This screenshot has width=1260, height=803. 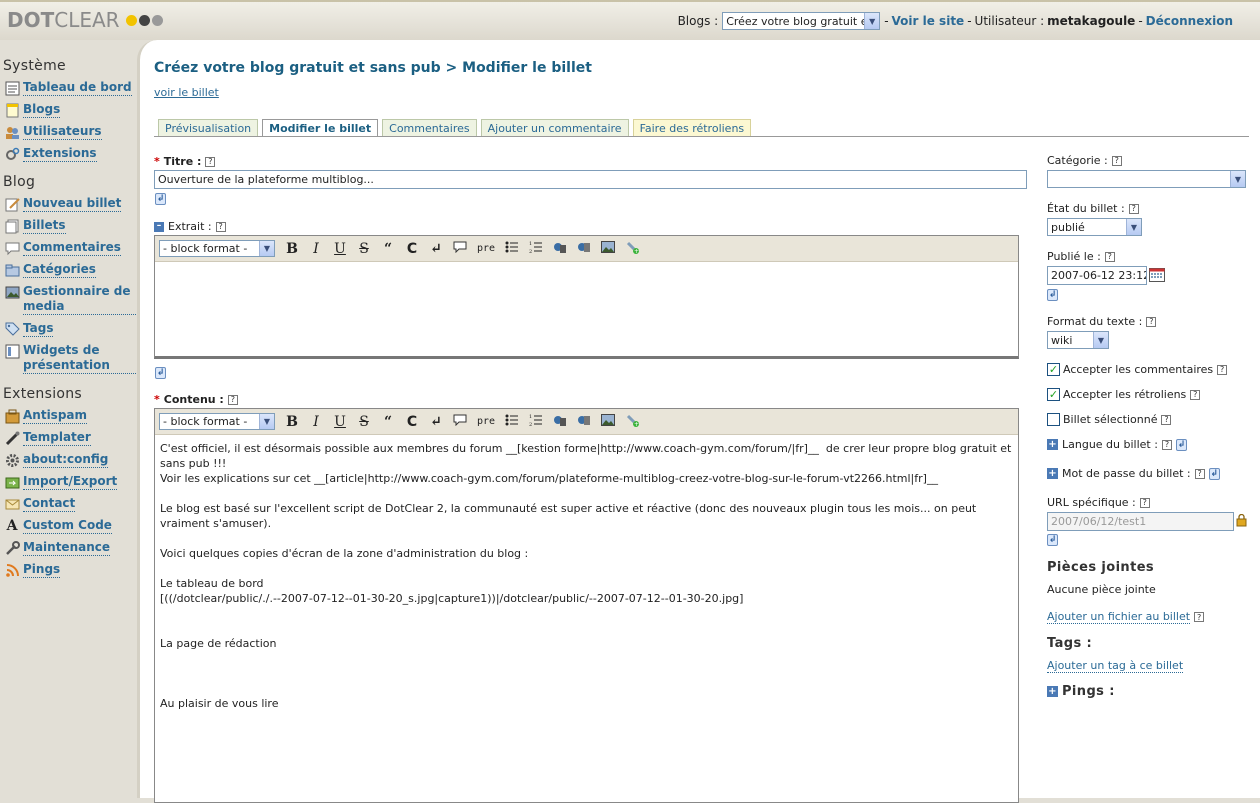 I want to click on sidebar-item-extensions: Extensions, so click(x=68, y=154).